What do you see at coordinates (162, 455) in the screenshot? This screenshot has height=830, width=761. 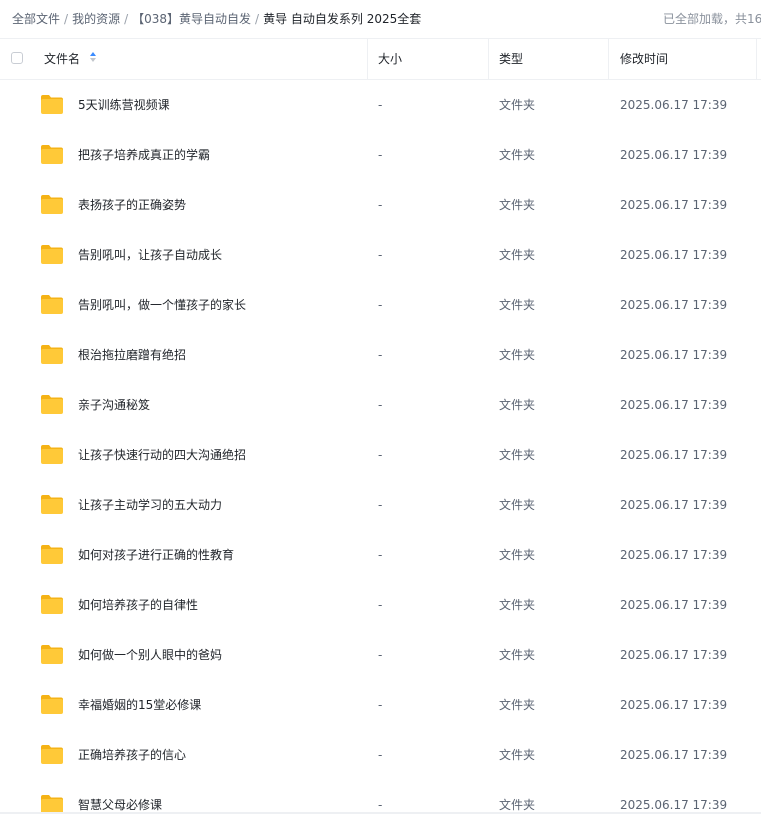 I see `file-name: 让孩子快速行动的四大沟通绝招` at bounding box center [162, 455].